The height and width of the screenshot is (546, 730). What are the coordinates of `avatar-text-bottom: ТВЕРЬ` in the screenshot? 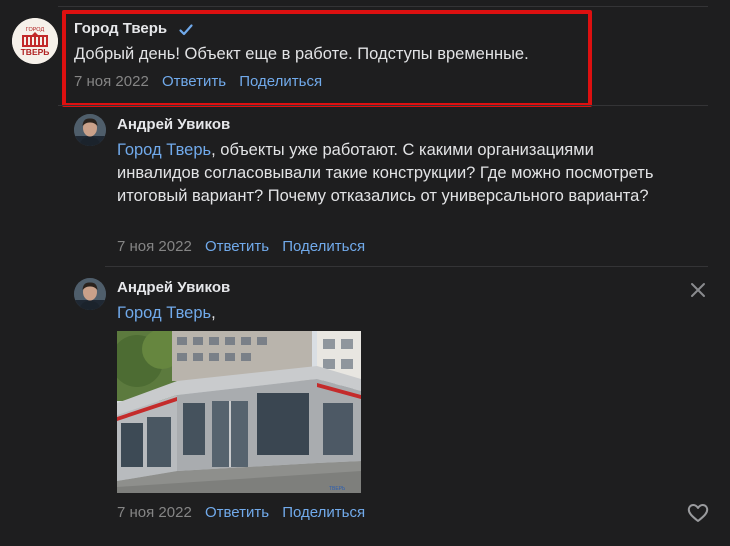 It's located at (35, 52).